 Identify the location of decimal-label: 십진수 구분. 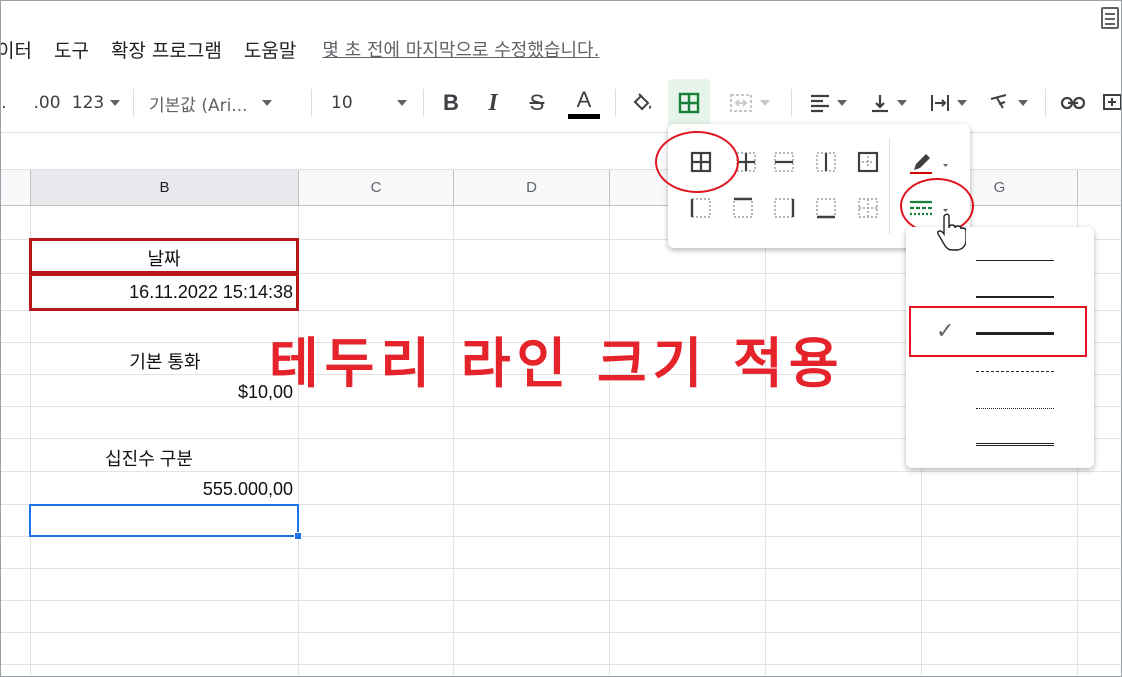
(149, 459).